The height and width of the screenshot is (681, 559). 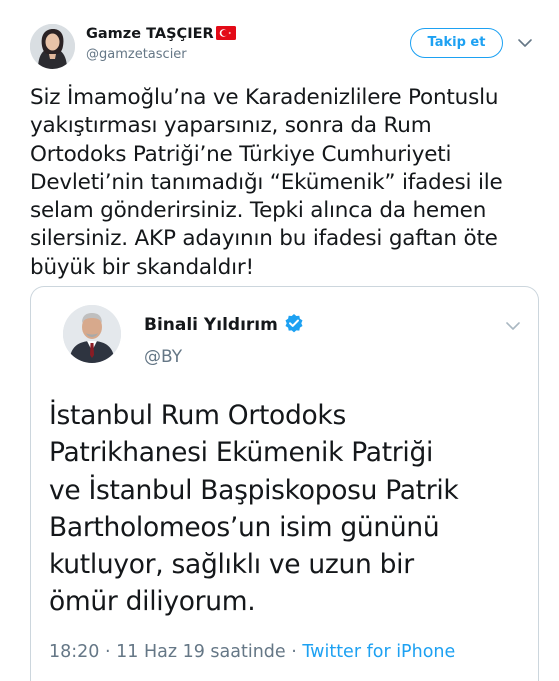 I want to click on quoted-author-avatar-photo, so click(x=92, y=334).